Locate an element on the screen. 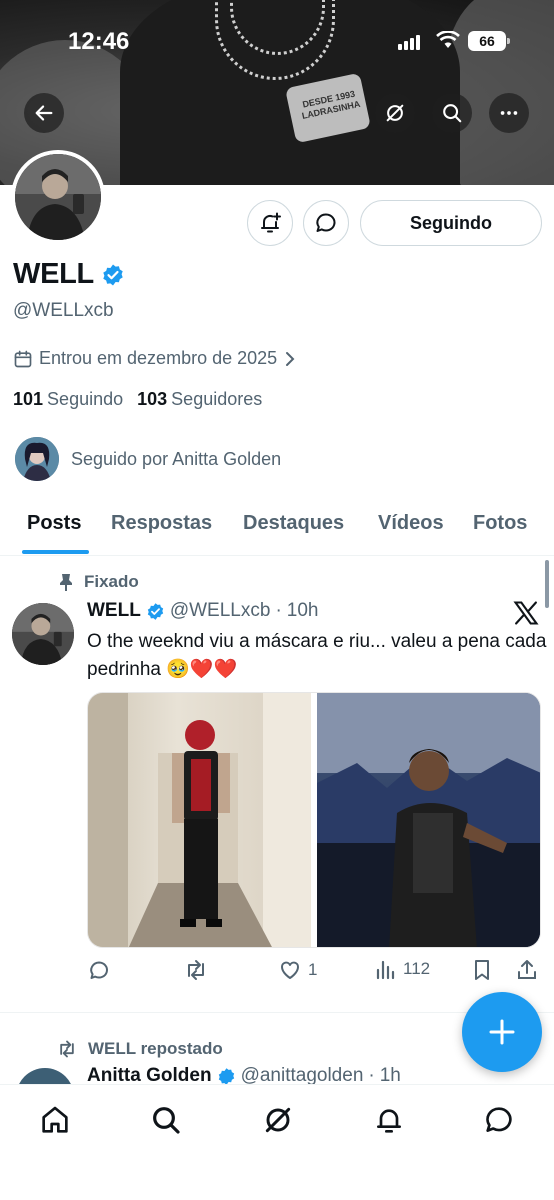  bookmark-button is located at coordinates (482, 970).